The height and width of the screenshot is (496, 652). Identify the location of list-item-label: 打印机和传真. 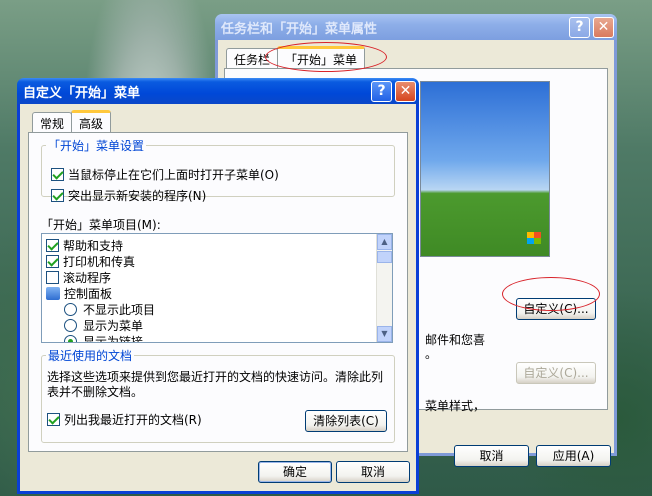
(99, 262).